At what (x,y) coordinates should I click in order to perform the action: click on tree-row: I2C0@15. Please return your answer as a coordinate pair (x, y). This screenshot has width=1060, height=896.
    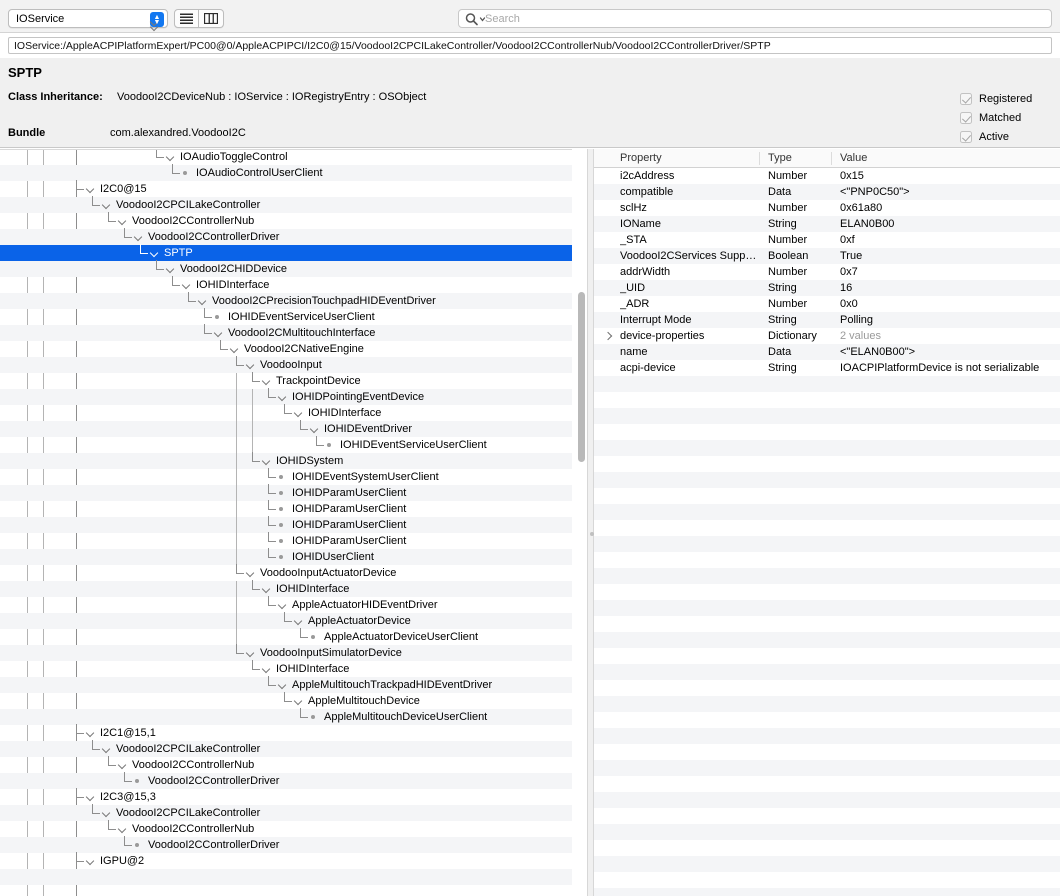
    Looking at the image, I should click on (286, 188).